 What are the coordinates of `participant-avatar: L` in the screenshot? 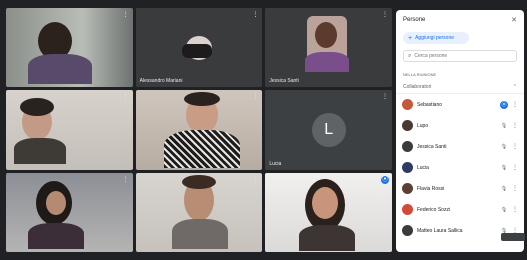 It's located at (328, 129).